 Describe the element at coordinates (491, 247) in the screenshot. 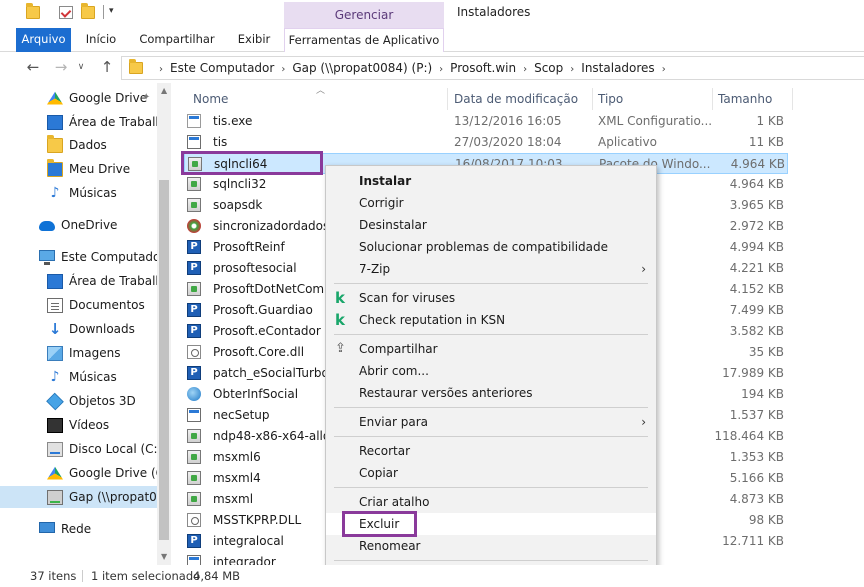

I see `menu-item-solucionar-problemas-de-compatibilidade: Solucionar problemas de compatibilidade` at that location.